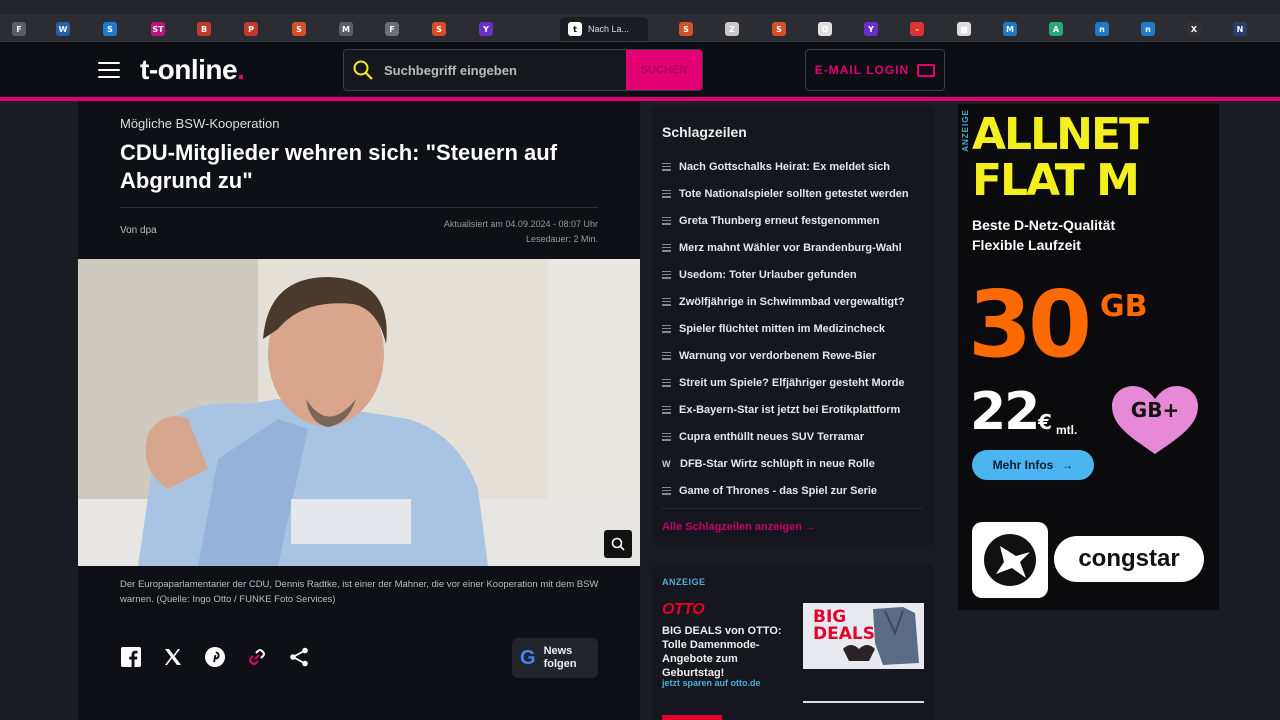 The image size is (1280, 720). I want to click on google-news-label: News folgen, so click(560, 657).